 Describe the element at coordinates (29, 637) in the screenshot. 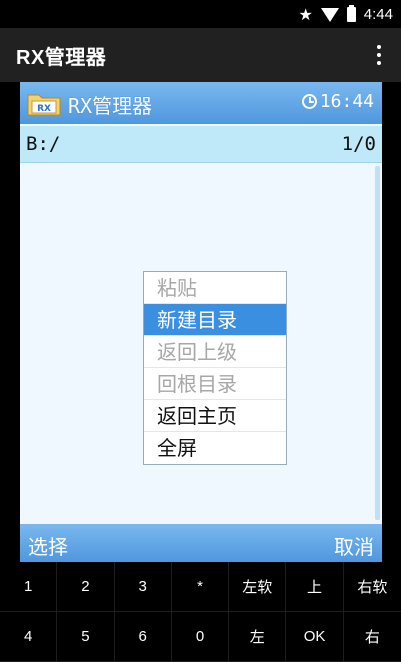

I see `key-4: 4` at that location.